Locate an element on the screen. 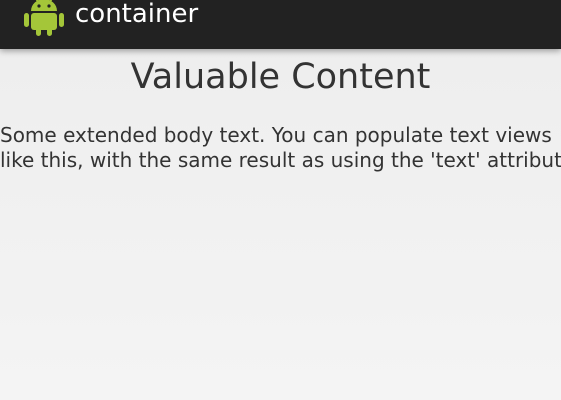 This screenshot has width=561, height=400. action-bar: container is located at coordinates (280, 24).